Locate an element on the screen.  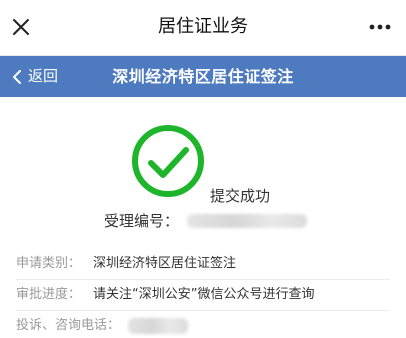
info-value: 深圳经济特区居住证签注 is located at coordinates (165, 263).